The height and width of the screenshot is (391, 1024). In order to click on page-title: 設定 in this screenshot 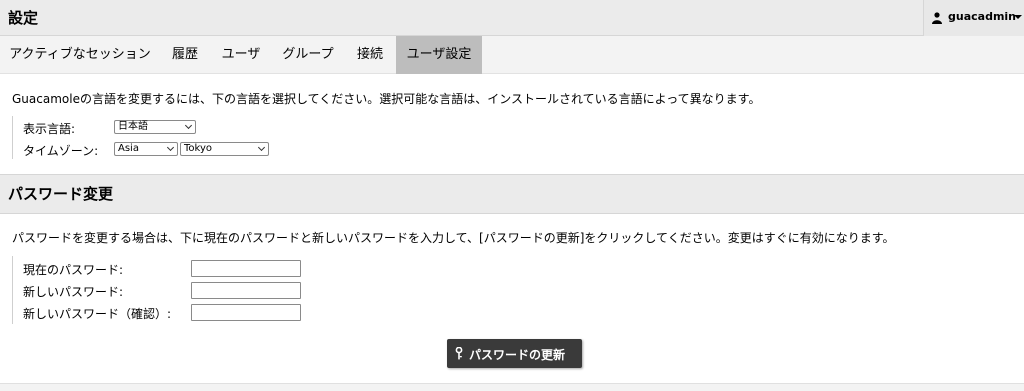, I will do `click(23, 18)`.